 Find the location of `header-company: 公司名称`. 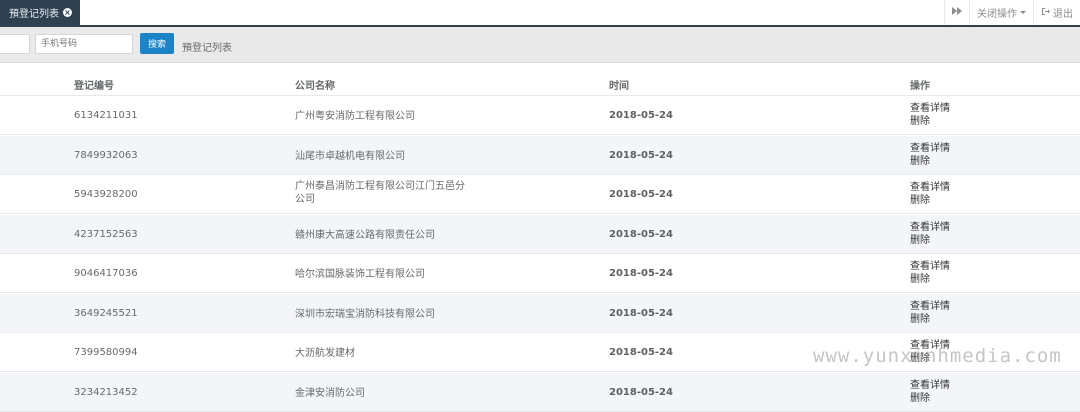

header-company: 公司名称 is located at coordinates (315, 86).